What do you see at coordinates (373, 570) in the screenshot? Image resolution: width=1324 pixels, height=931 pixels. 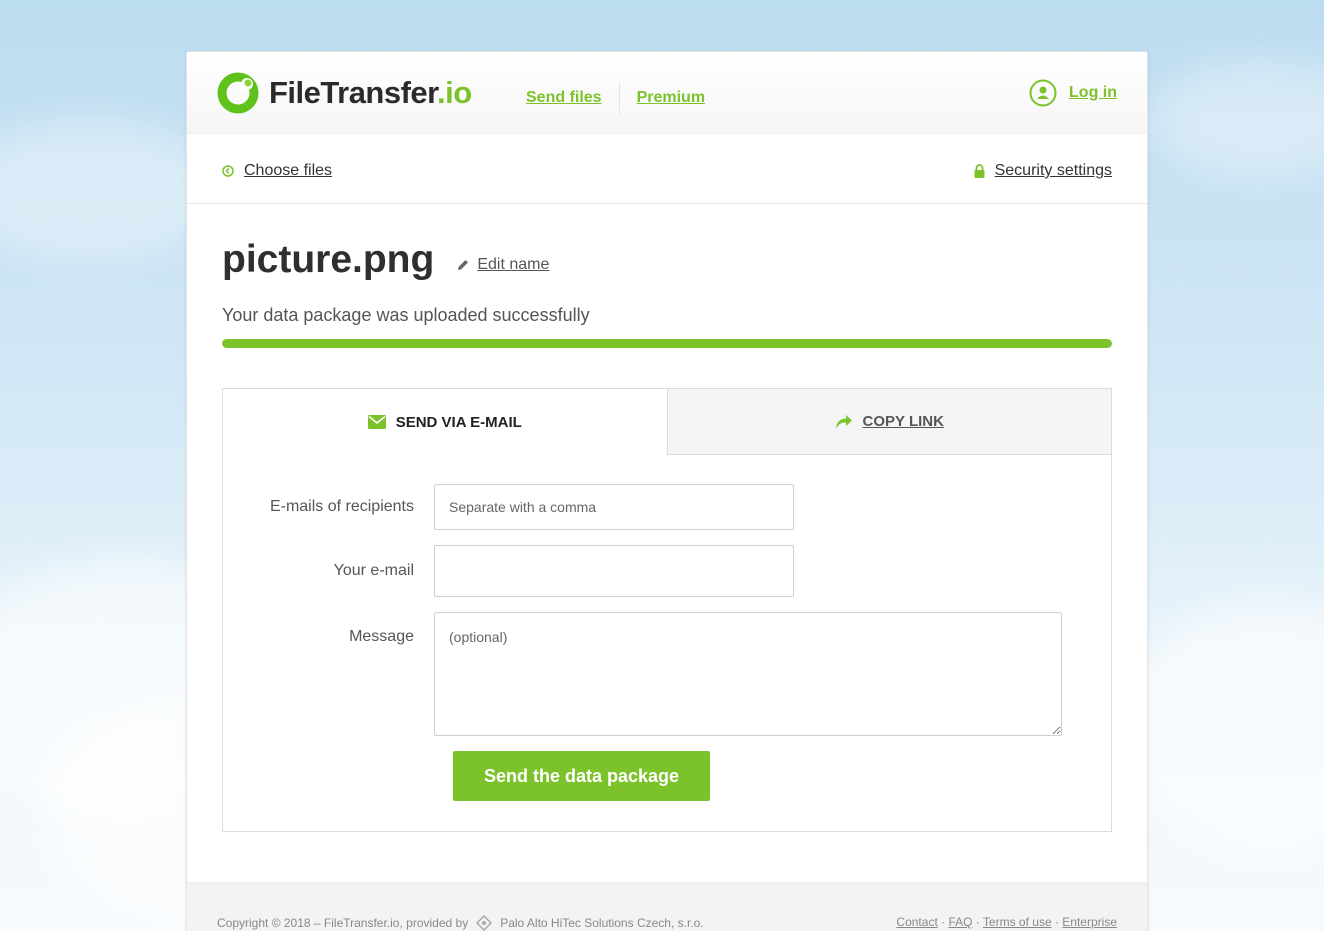 I see `your-email-label: Your e-mail` at bounding box center [373, 570].